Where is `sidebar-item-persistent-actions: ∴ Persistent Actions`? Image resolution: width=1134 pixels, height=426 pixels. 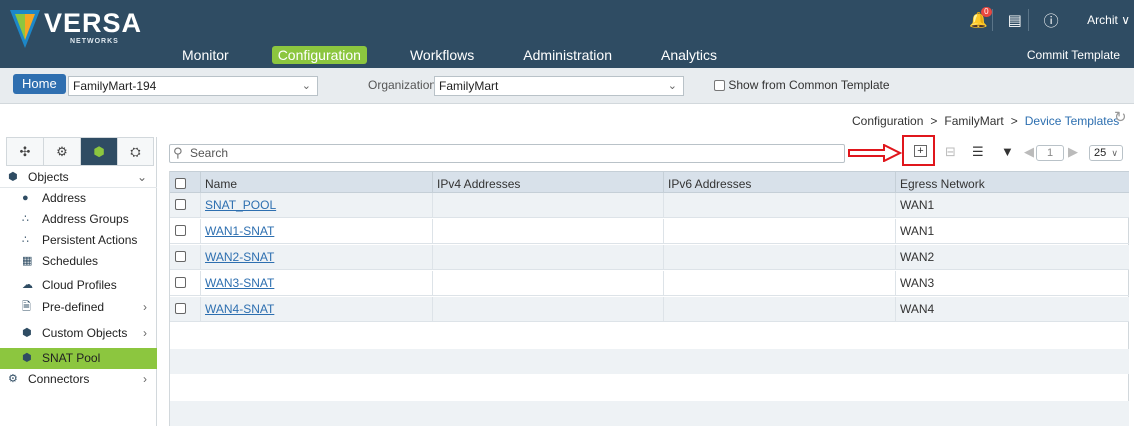 sidebar-item-persistent-actions: ∴ Persistent Actions is located at coordinates (78, 240).